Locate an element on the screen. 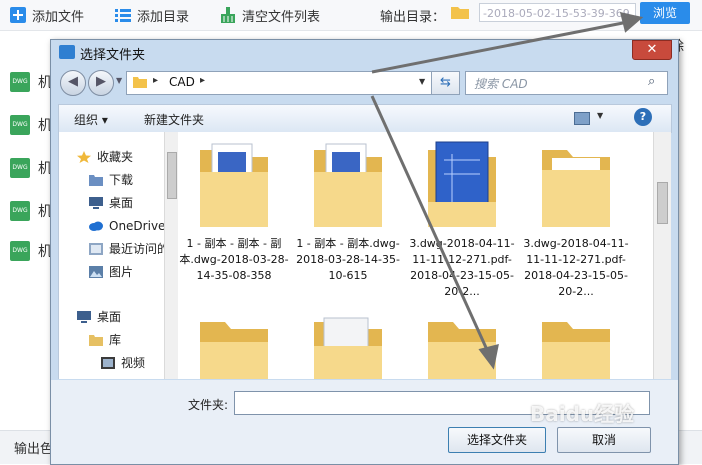 This screenshot has height=465, width=702. watermark: Baidu经验 is located at coordinates (582, 414).